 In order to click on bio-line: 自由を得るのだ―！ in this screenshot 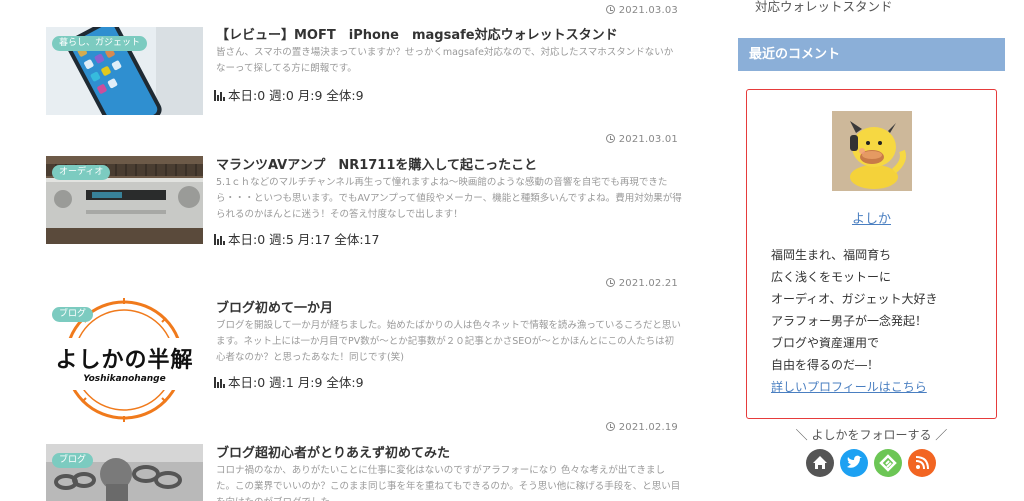, I will do `click(825, 365)`.